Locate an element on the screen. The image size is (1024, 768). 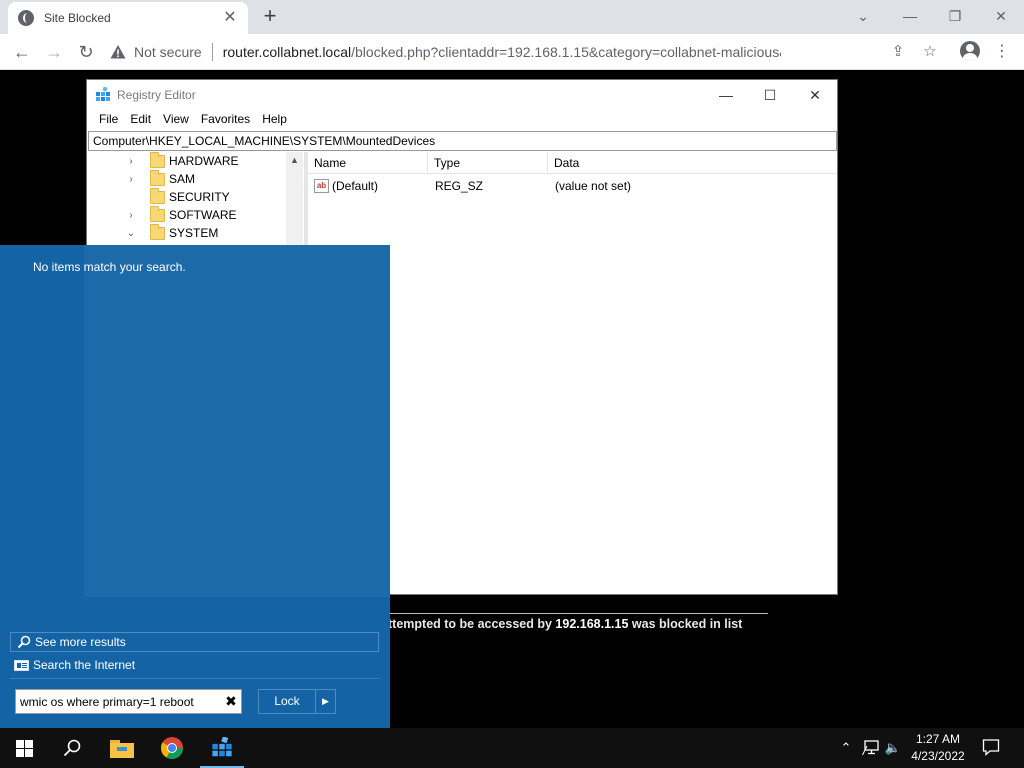
column-type: Type is located at coordinates (488, 163).